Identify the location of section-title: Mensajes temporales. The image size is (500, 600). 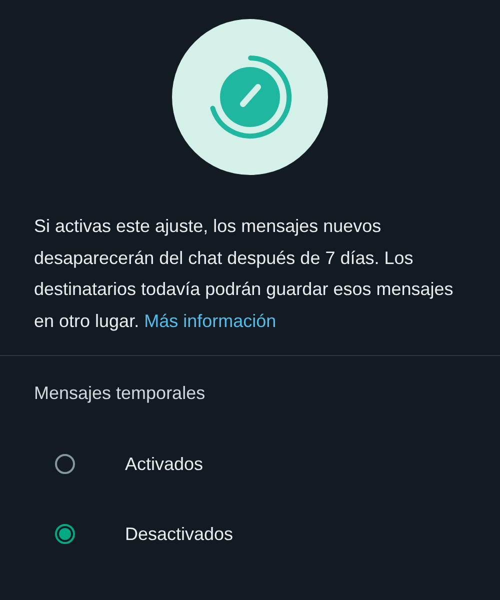
(120, 393).